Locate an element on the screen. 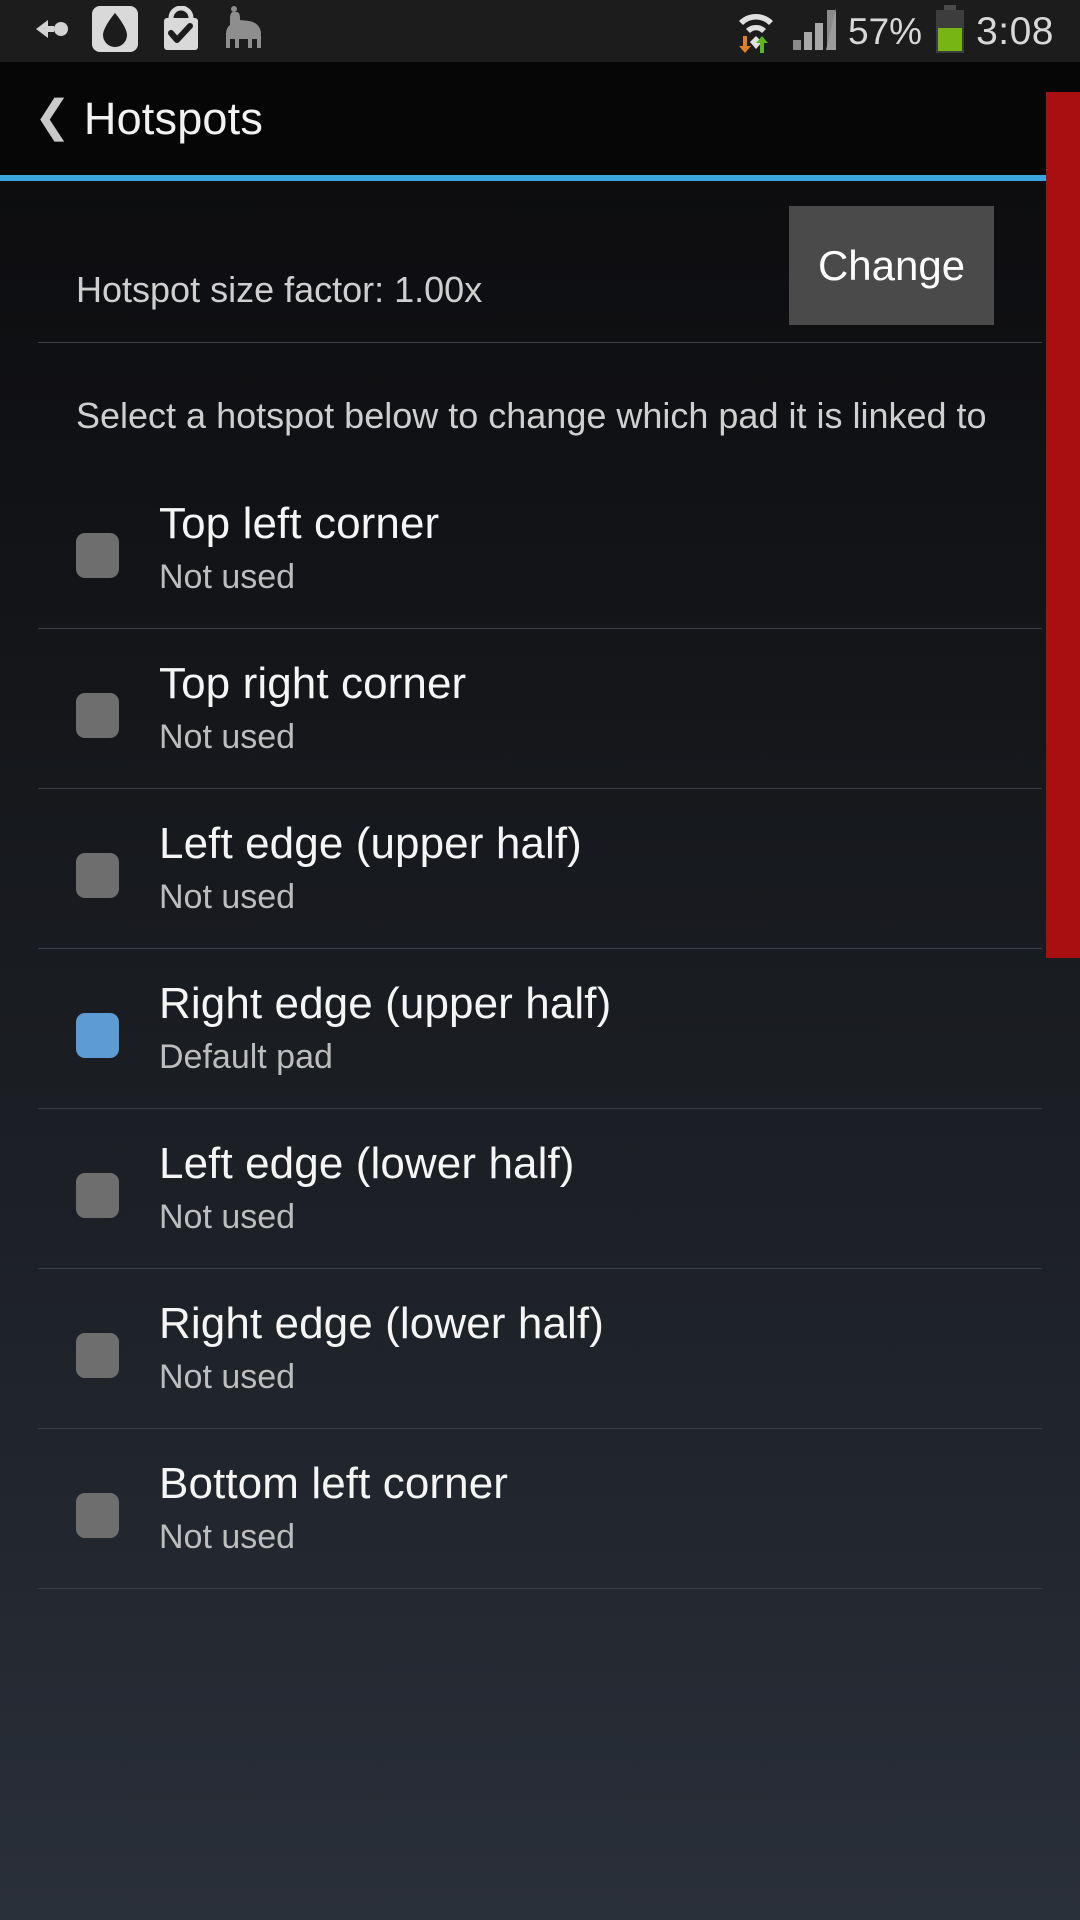 This screenshot has width=1080, height=1920. hotspot-size-factor-label: Hotspot size factor: 1.00x is located at coordinates (279, 289).